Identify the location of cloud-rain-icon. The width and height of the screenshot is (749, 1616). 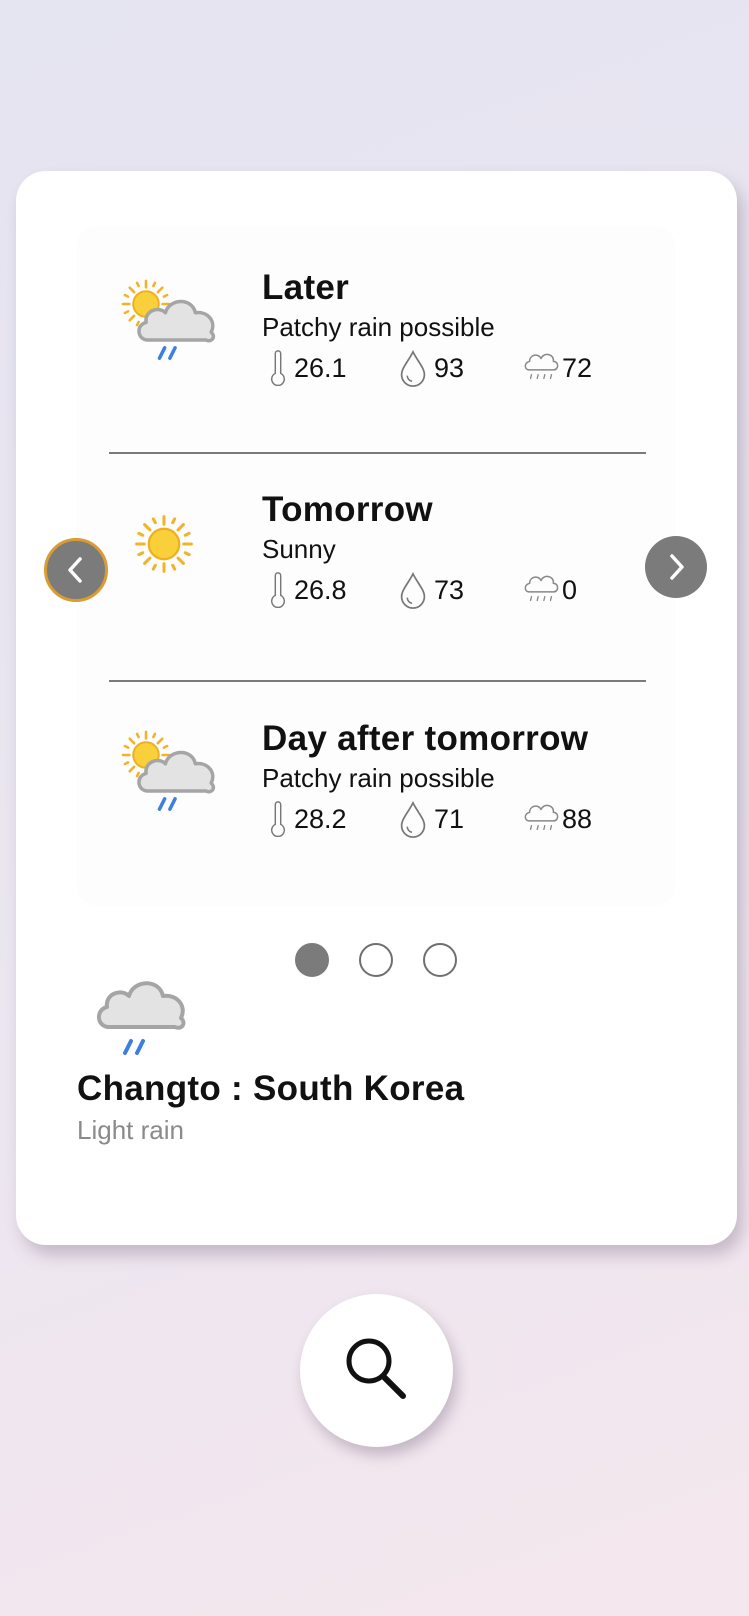
(141, 1013).